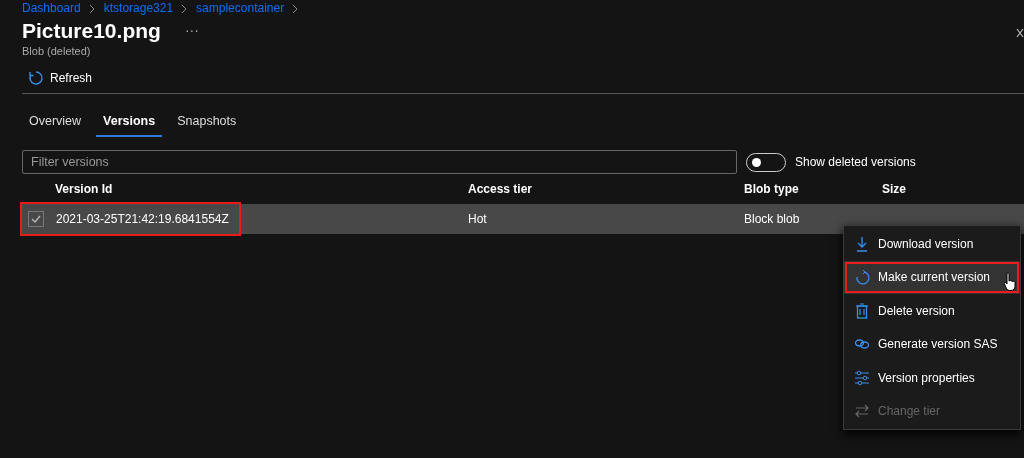  Describe the element at coordinates (932, 311) in the screenshot. I see `menu-item: Delete version` at that location.